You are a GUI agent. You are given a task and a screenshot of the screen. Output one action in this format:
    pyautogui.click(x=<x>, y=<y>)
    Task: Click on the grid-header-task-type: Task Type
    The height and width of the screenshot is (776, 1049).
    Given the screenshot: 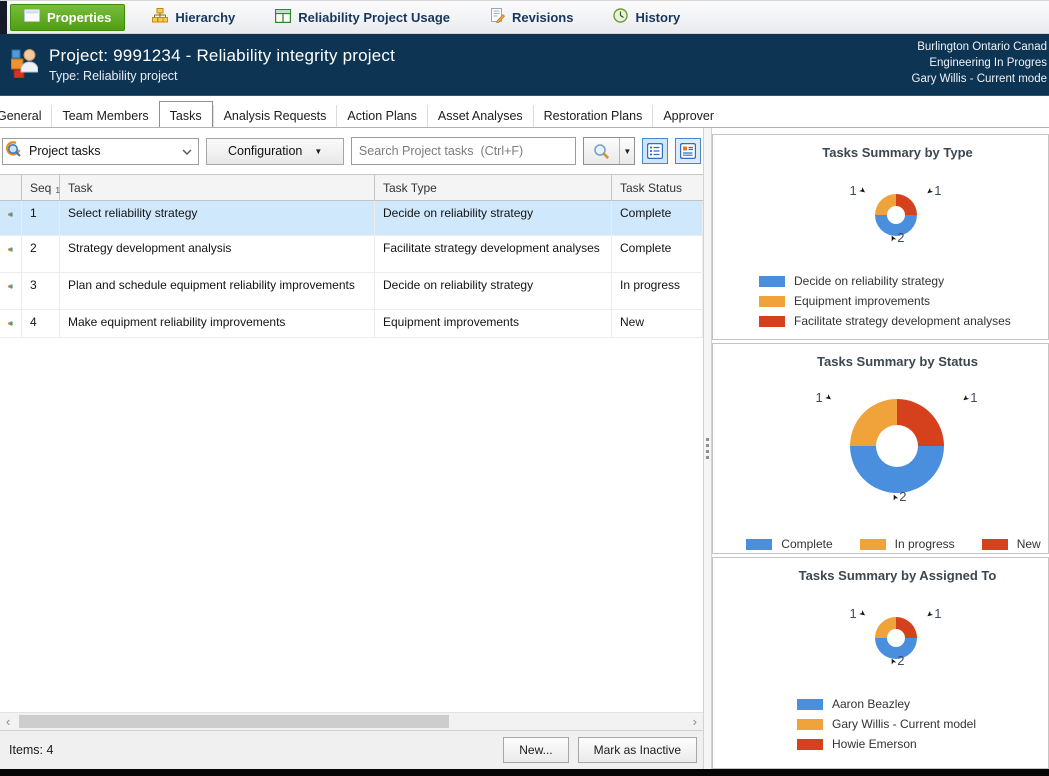 What is the action you would take?
    pyautogui.click(x=493, y=187)
    